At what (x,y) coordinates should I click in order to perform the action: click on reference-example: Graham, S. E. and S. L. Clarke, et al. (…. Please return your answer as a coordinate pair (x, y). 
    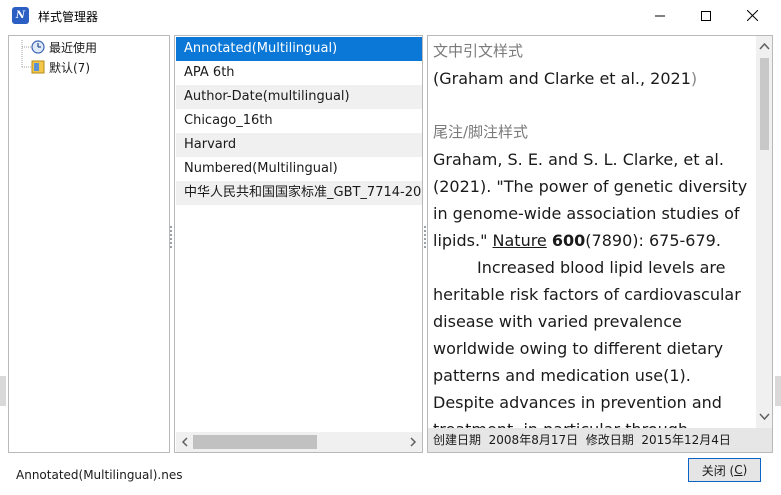
    Looking at the image, I should click on (593, 200).